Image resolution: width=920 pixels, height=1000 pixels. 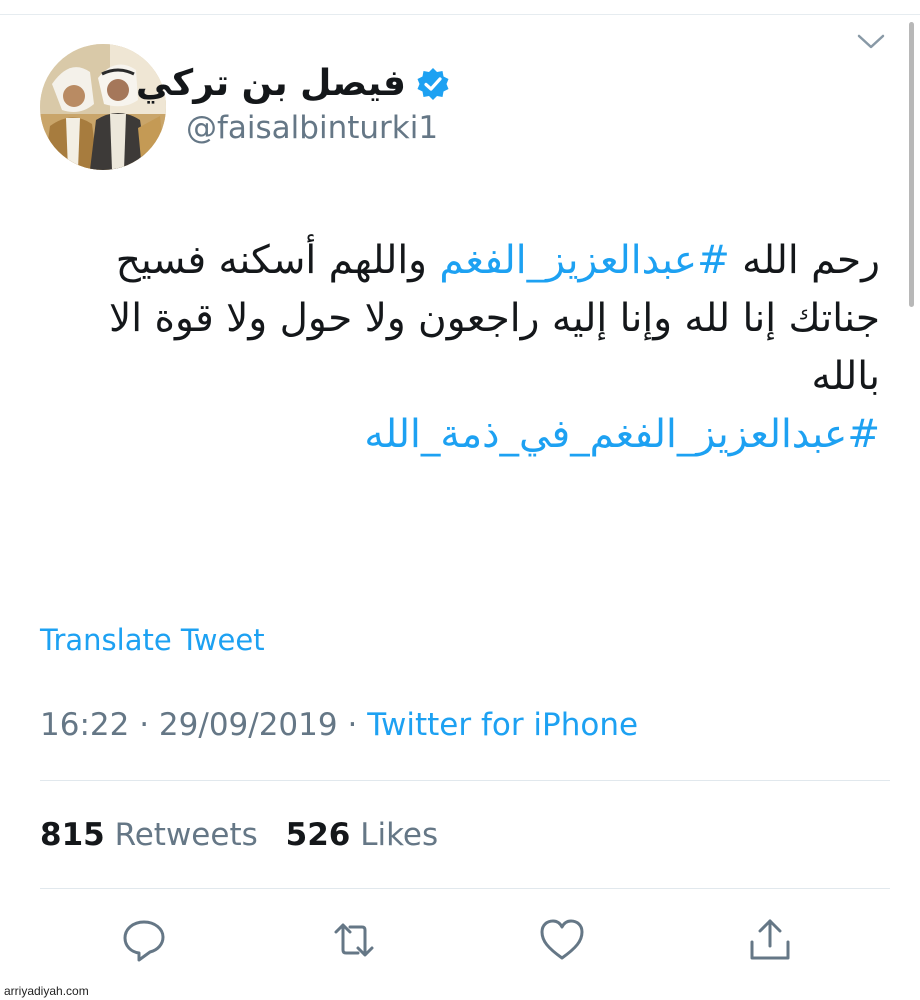 What do you see at coordinates (871, 41) in the screenshot?
I see `chevron-down-icon` at bounding box center [871, 41].